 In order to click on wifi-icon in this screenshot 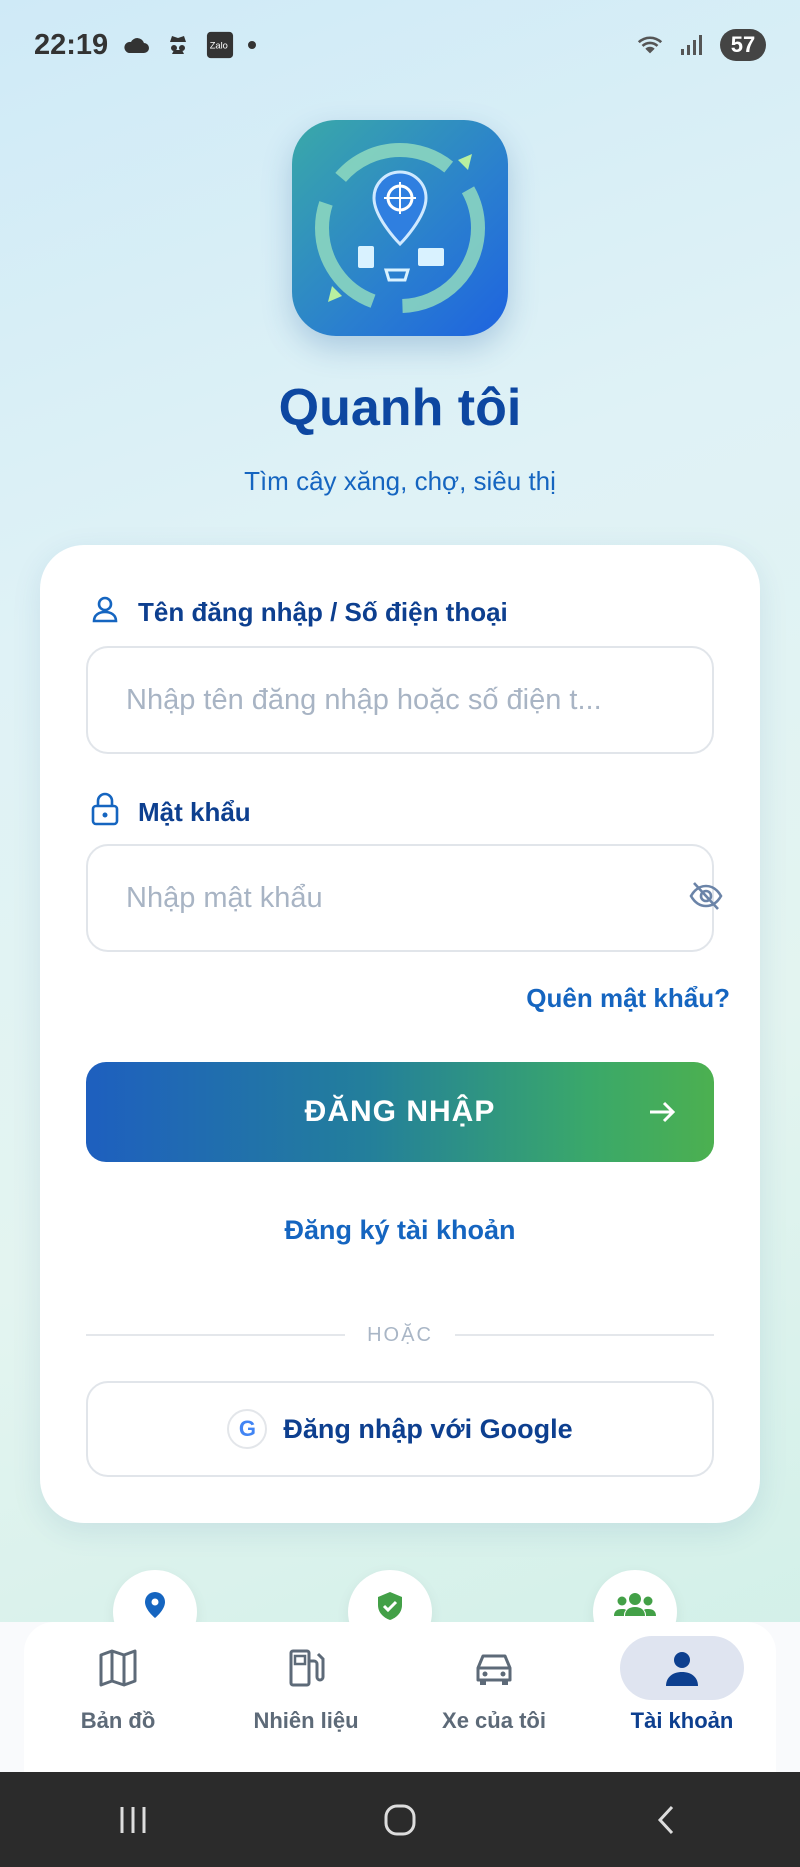, I will do `click(650, 45)`.